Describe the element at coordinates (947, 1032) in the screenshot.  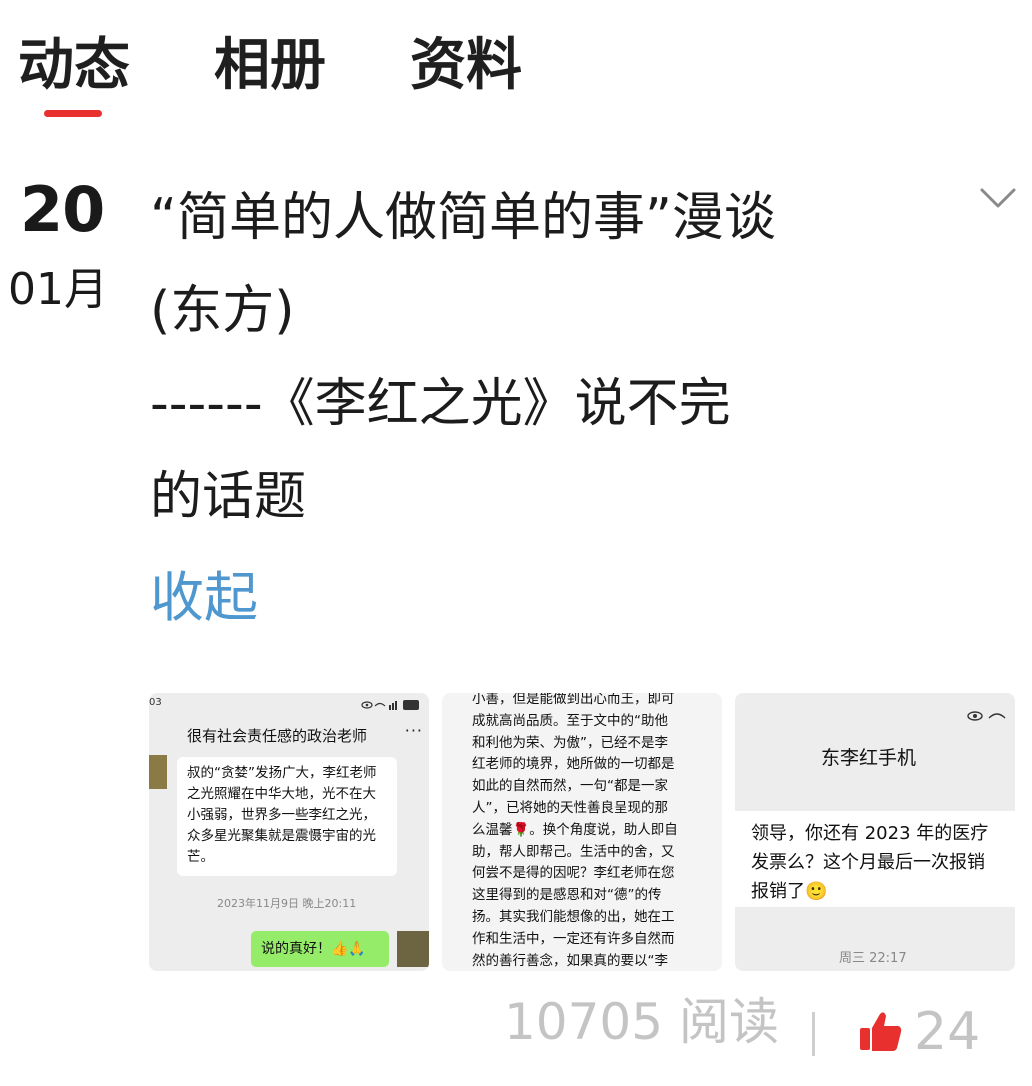
I see `like-count: 24` at that location.